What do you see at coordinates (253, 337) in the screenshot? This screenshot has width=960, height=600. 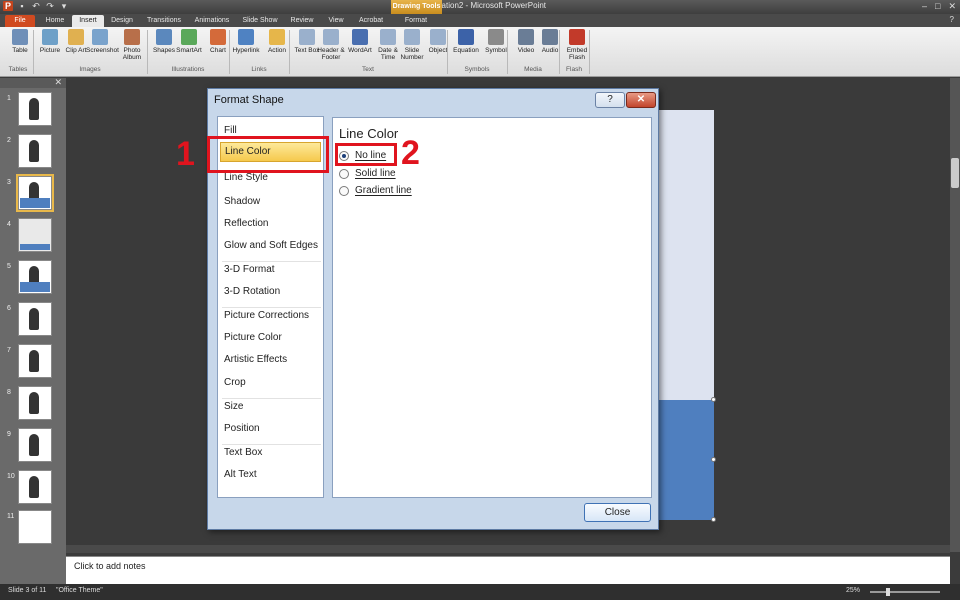 I see `category-picture-color: Picture Color` at bounding box center [253, 337].